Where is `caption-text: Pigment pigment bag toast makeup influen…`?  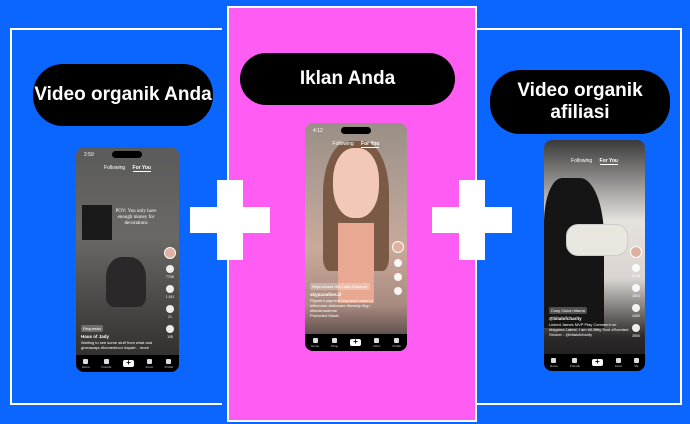
caption-text: Pigment pigment bag toast makeup influen… is located at coordinates (341, 305).